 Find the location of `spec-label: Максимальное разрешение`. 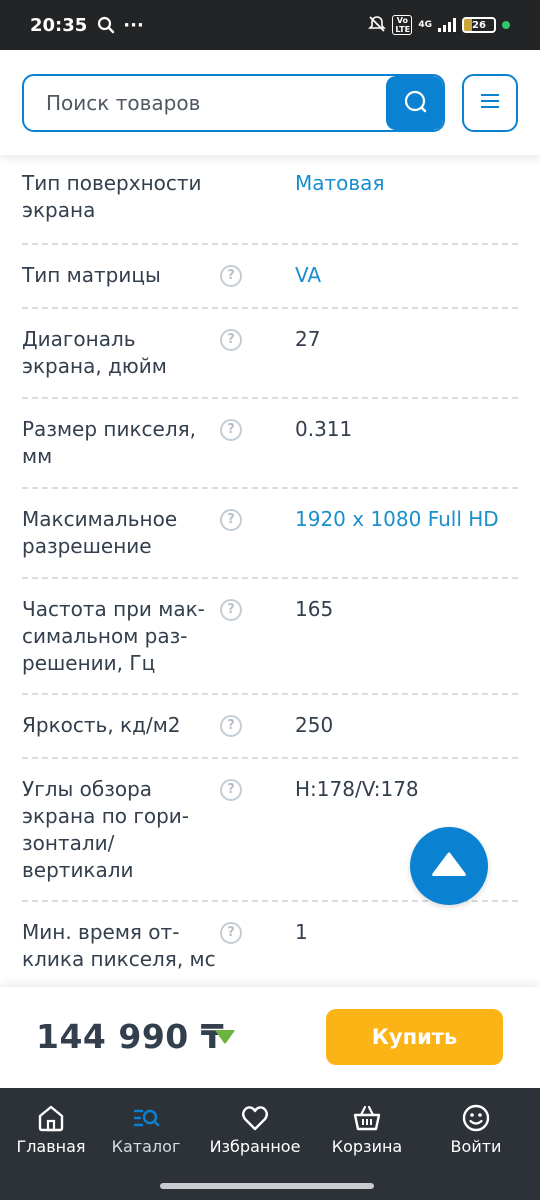

spec-label: Максимальное разрешение is located at coordinates (100, 532).